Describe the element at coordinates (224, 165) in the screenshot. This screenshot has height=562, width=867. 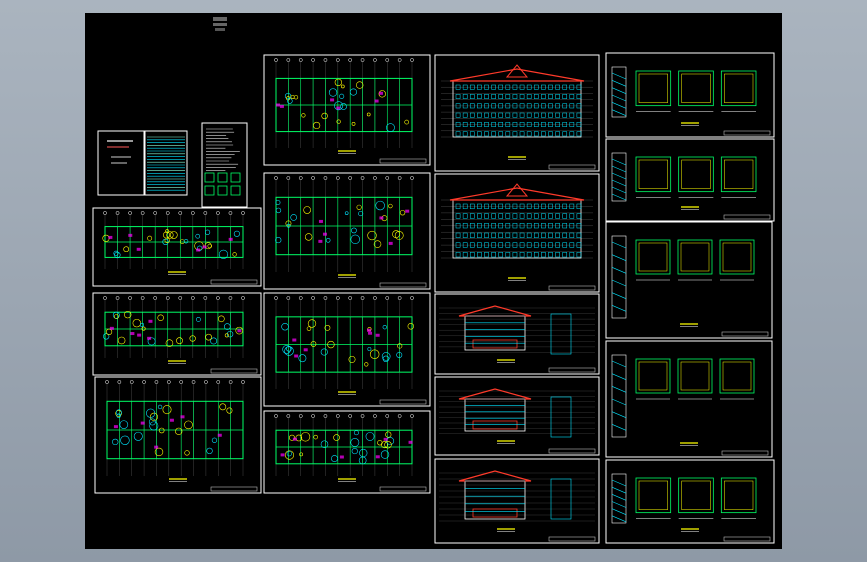
I see `notes-sheet` at that location.